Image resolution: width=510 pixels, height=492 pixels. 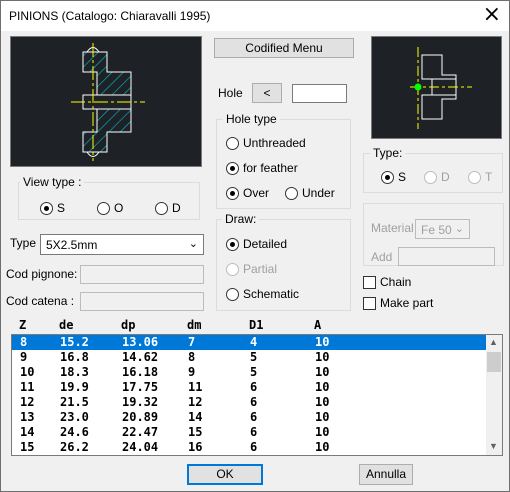 I want to click on table-cell: 13.06, so click(x=140, y=342).